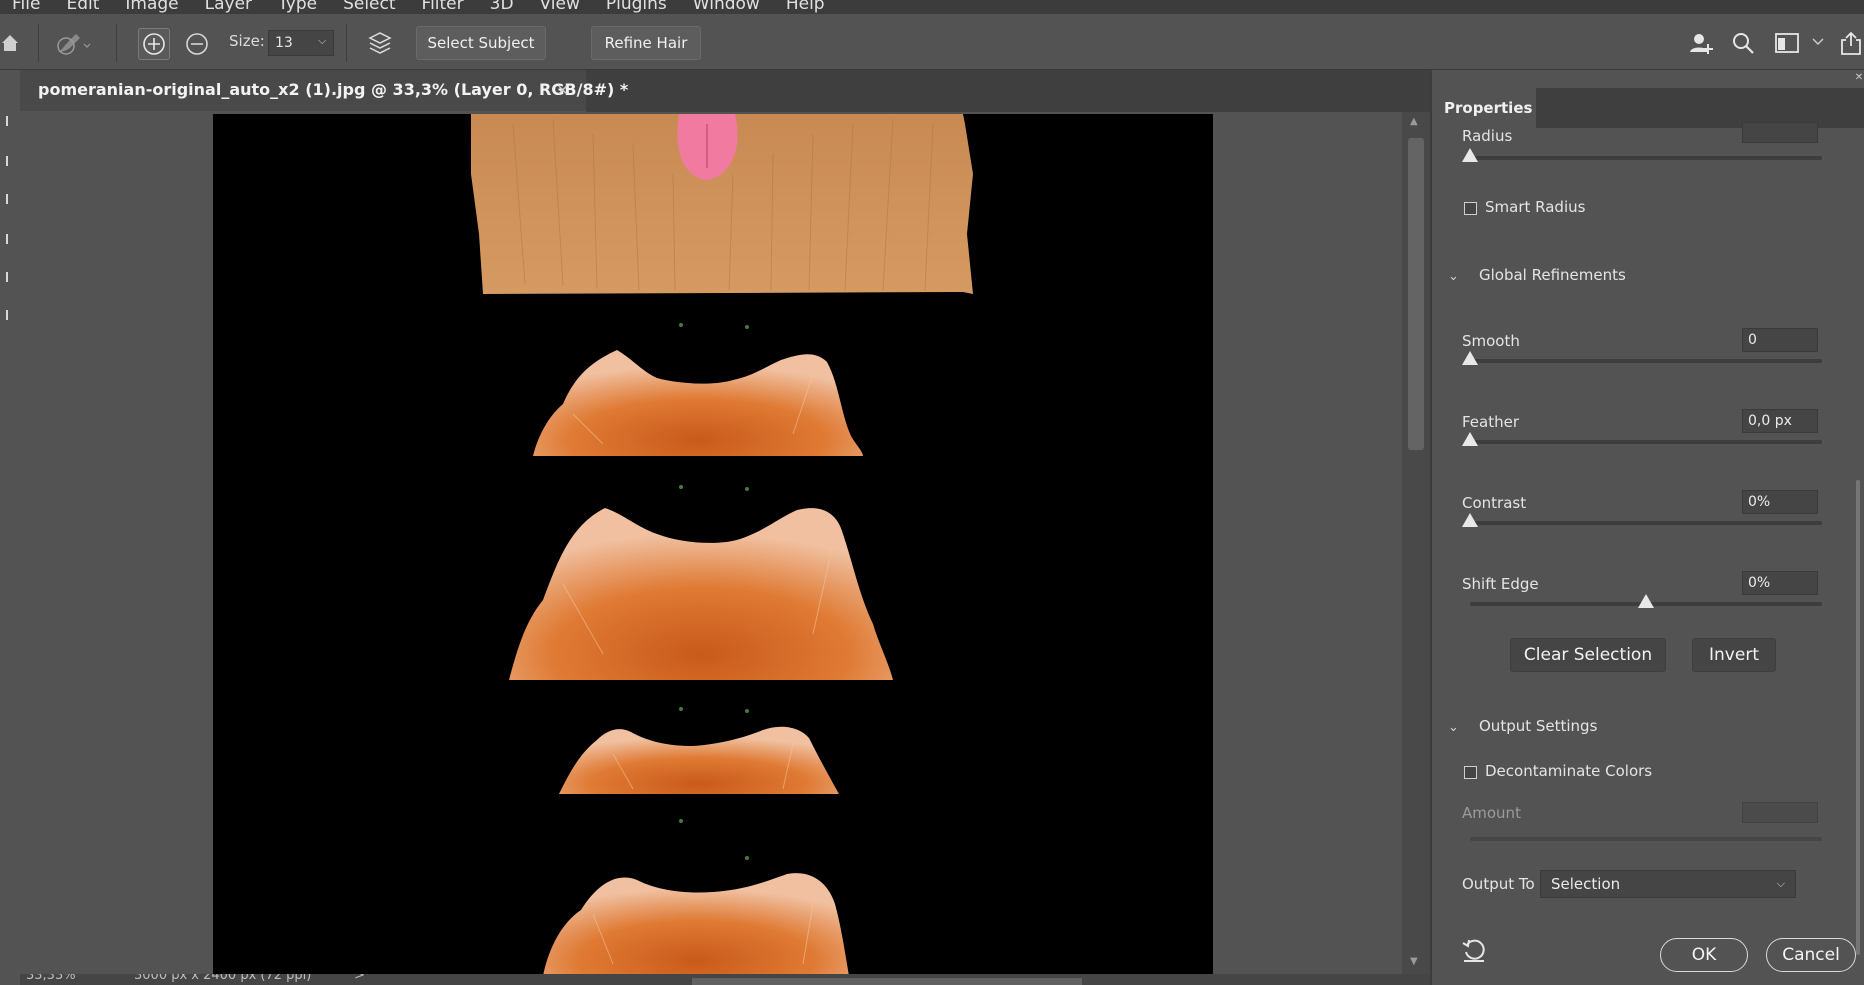 This screenshot has height=985, width=1864. I want to click on user-account-icon, so click(1701, 43).